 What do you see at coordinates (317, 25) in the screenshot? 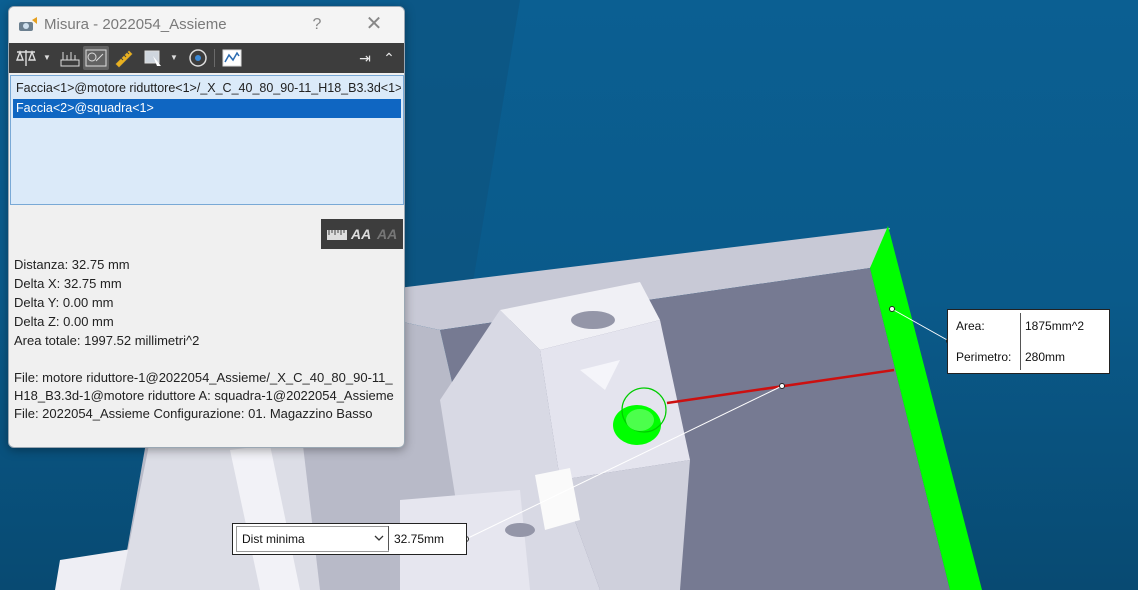
I see `help-button: ?` at bounding box center [317, 25].